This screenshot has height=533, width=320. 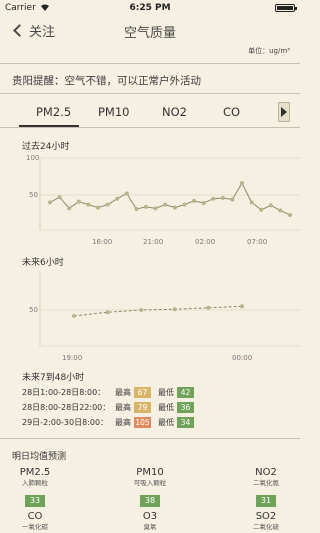 I want to click on pollutant-desc: 臭氧, so click(x=150, y=527).